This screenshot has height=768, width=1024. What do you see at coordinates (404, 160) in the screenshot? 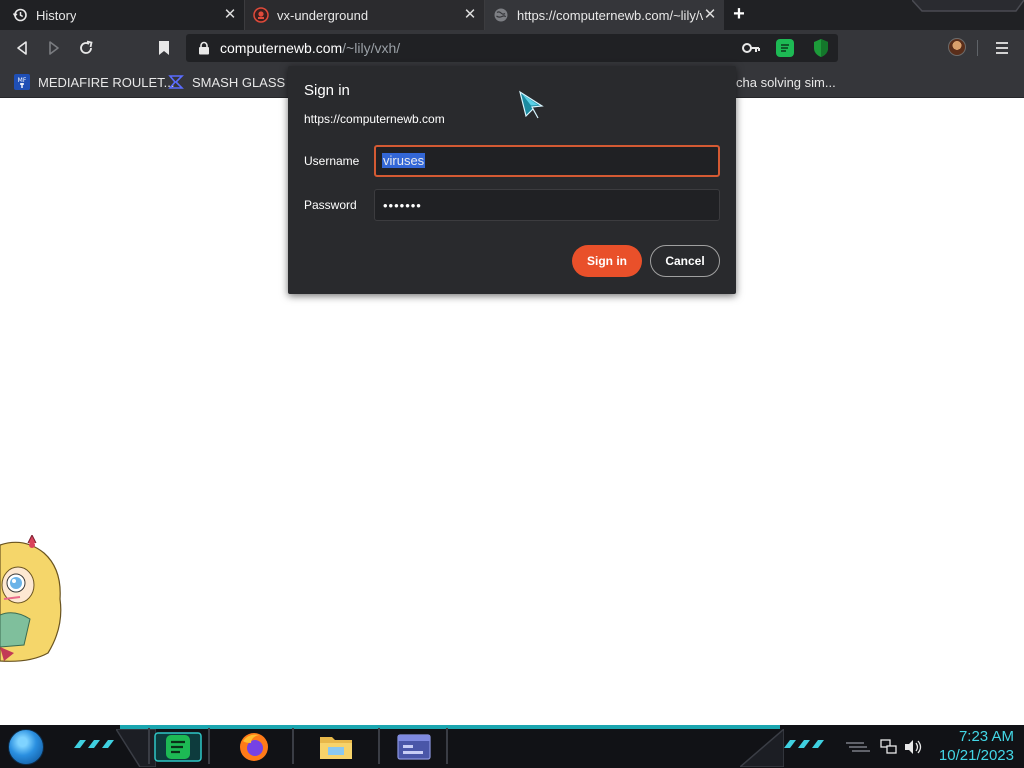
I see `username-value: viruses` at bounding box center [404, 160].